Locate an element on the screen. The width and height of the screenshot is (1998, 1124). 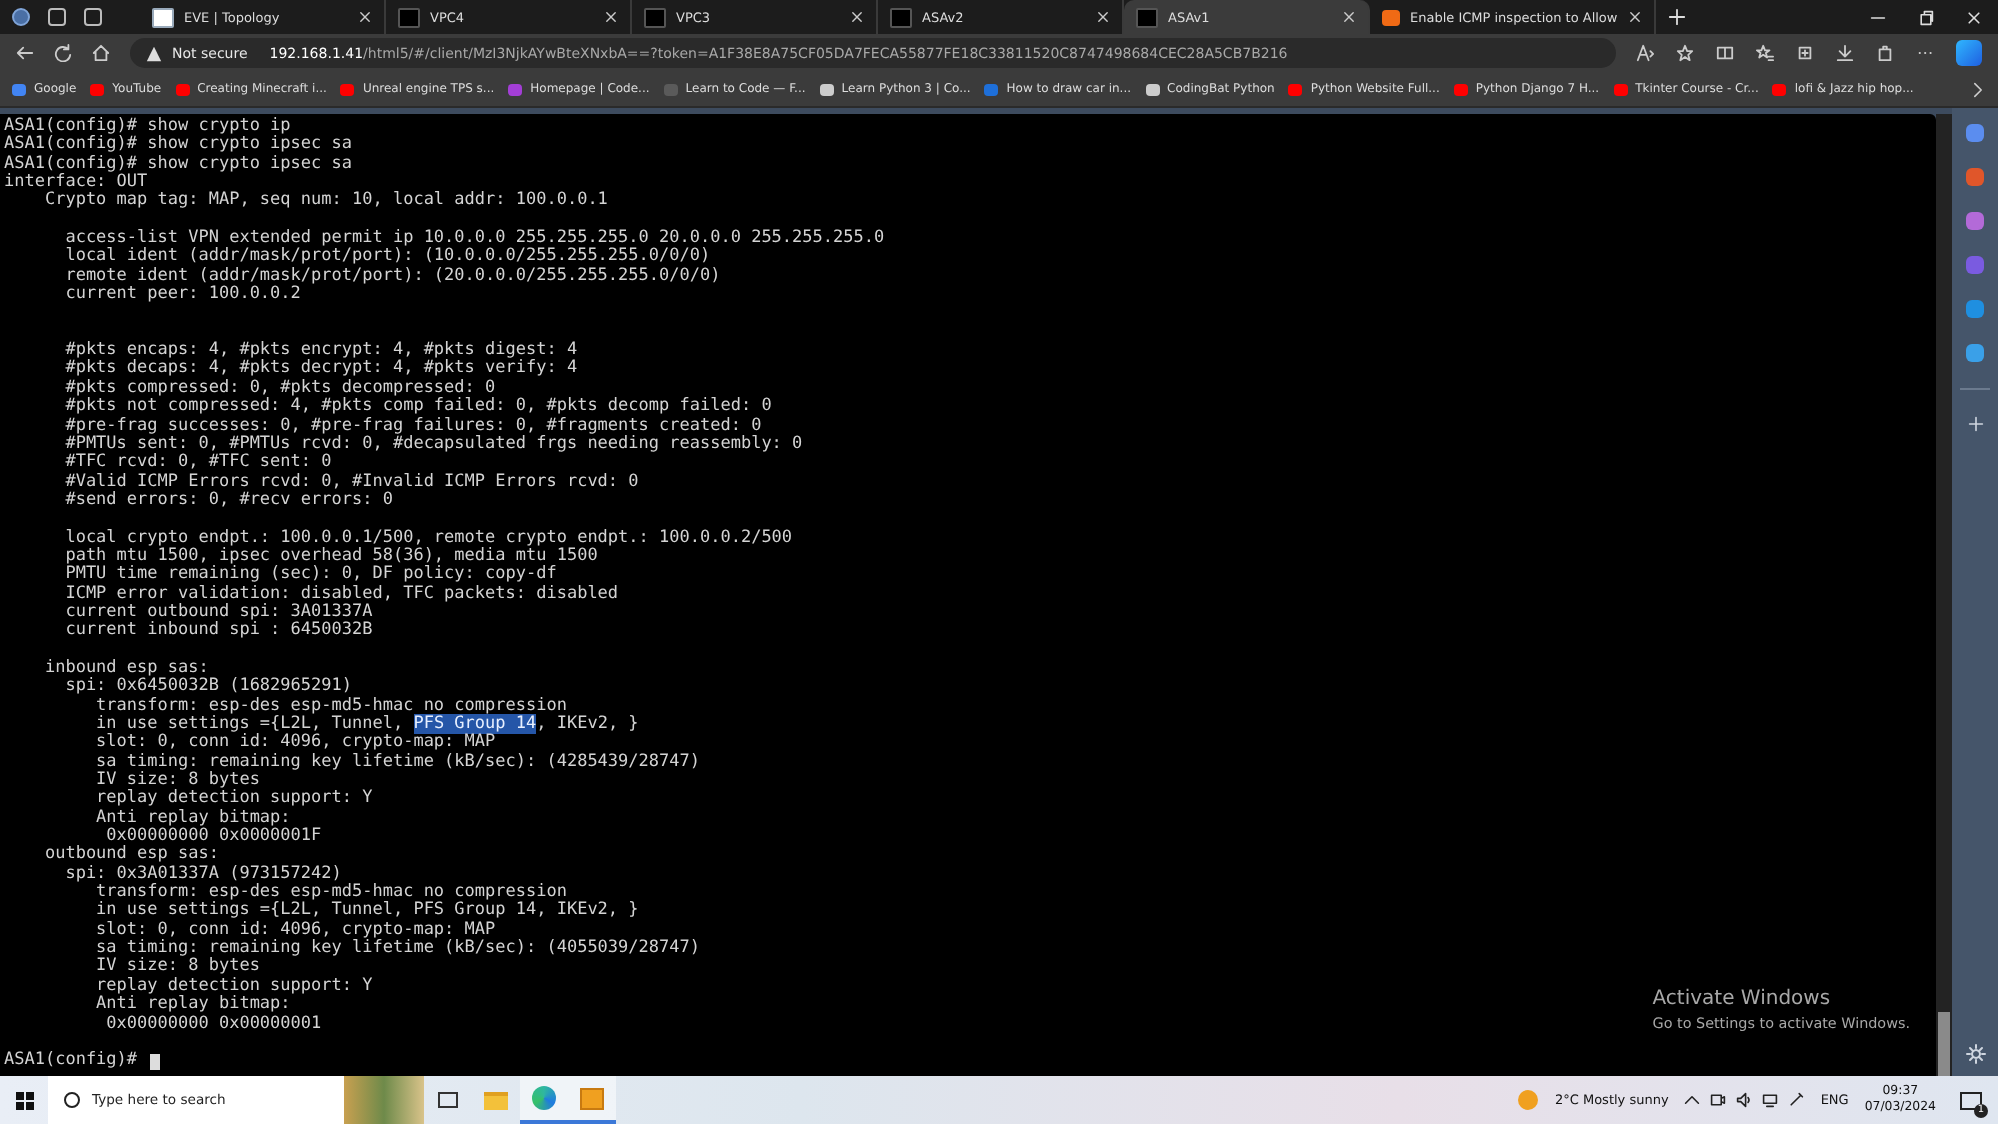
console-line: #PMTUs sent: 0, #PMTUs rcvd: 0, #decapsulated frgs needing reassembly: 0 is located at coordinates (433, 444).